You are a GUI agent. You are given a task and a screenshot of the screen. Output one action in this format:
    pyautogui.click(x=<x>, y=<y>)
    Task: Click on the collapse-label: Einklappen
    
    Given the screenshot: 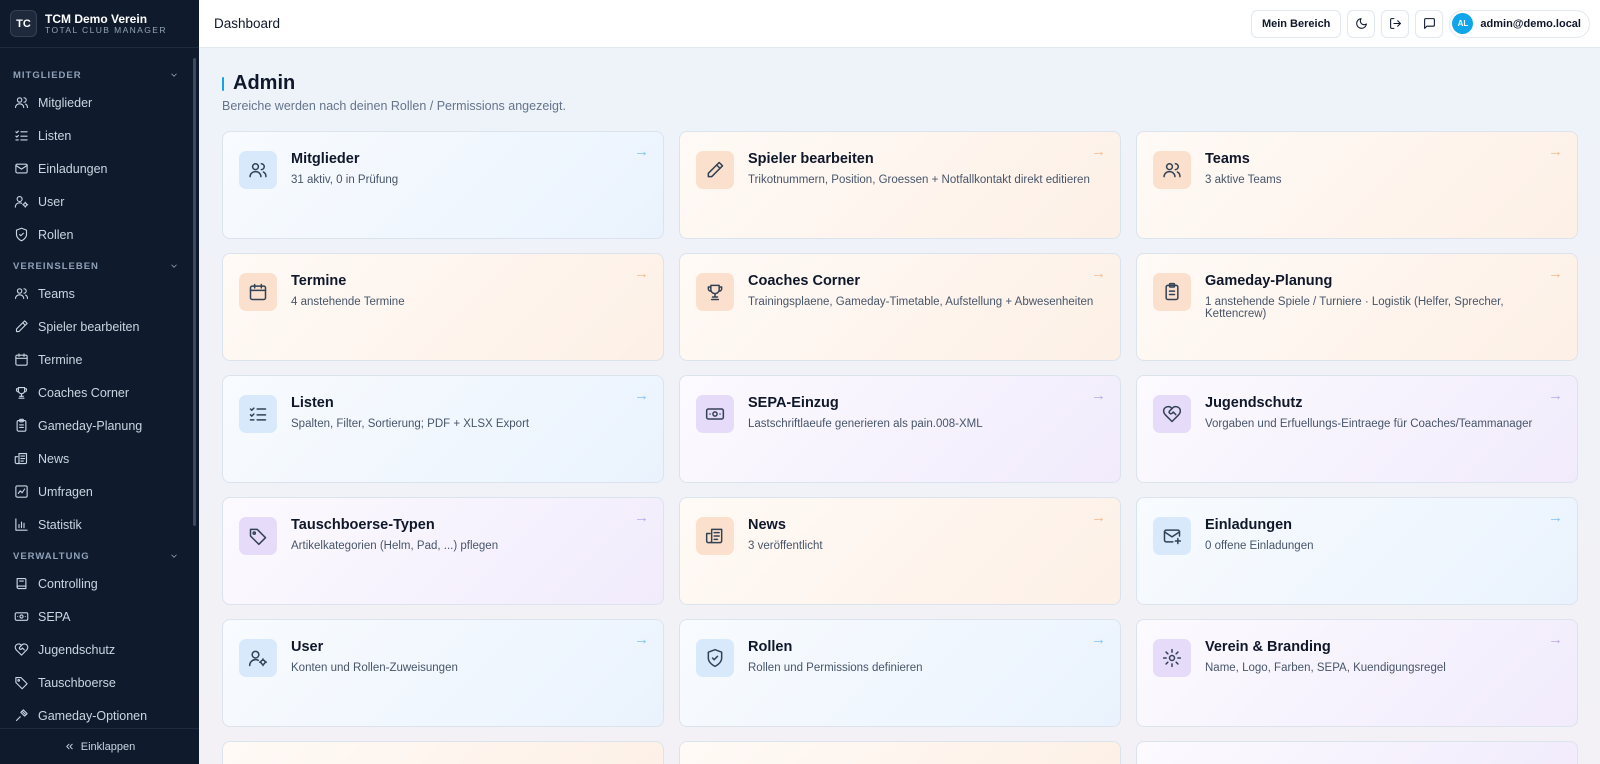 What is the action you would take?
    pyautogui.click(x=108, y=746)
    